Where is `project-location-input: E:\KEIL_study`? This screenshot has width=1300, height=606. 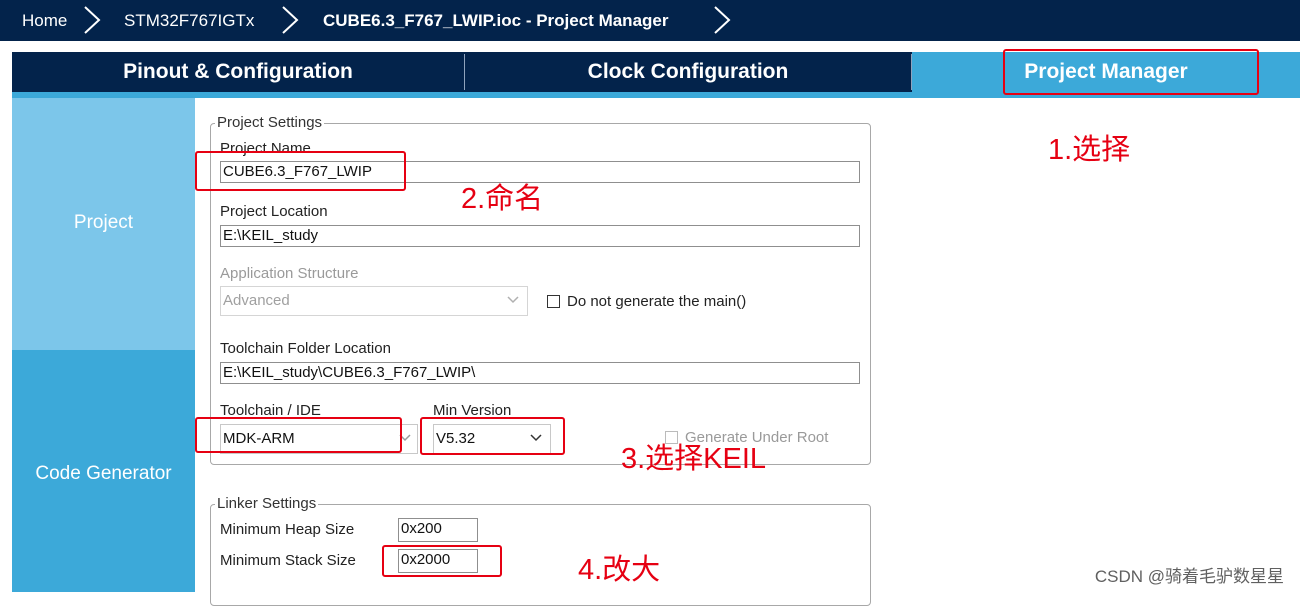 project-location-input: E:\KEIL_study is located at coordinates (540, 236).